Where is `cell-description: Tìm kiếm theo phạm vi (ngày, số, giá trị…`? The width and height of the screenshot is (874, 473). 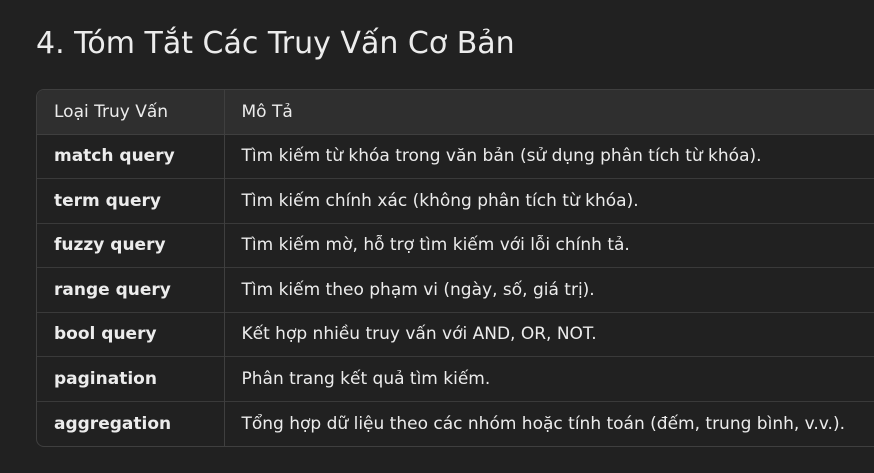
cell-description: Tìm kiếm theo phạm vi (ngày, số, giá trị… is located at coordinates (418, 289).